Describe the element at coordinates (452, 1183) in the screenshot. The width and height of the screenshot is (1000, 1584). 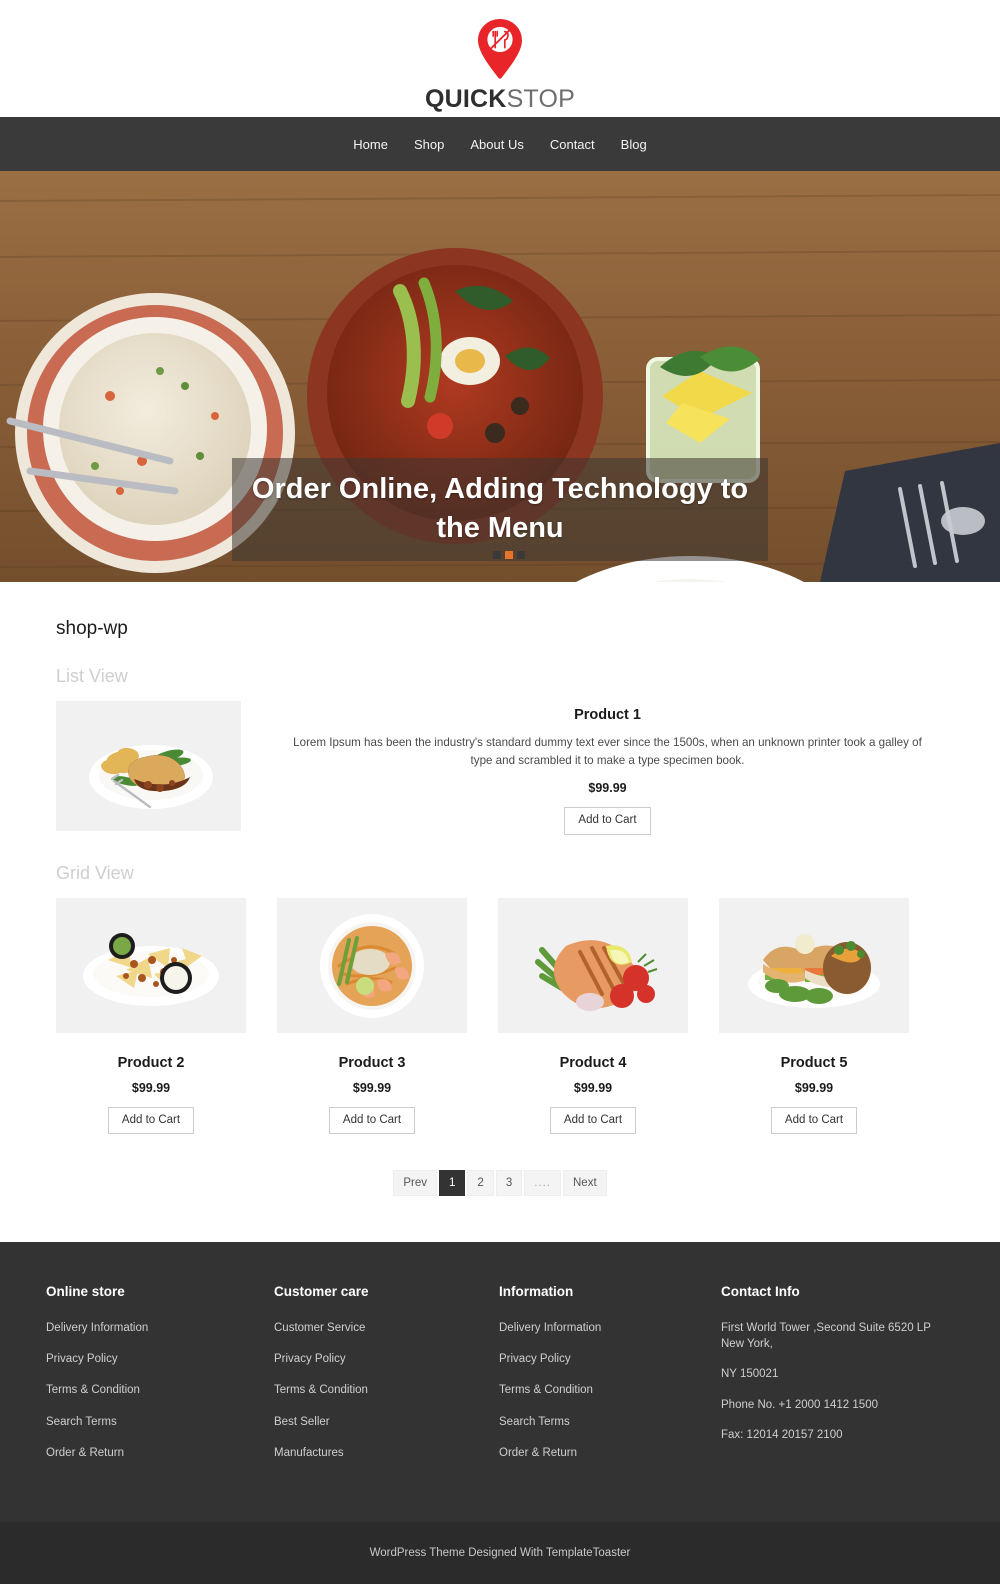
I see `pagination-page-1: 1` at that location.